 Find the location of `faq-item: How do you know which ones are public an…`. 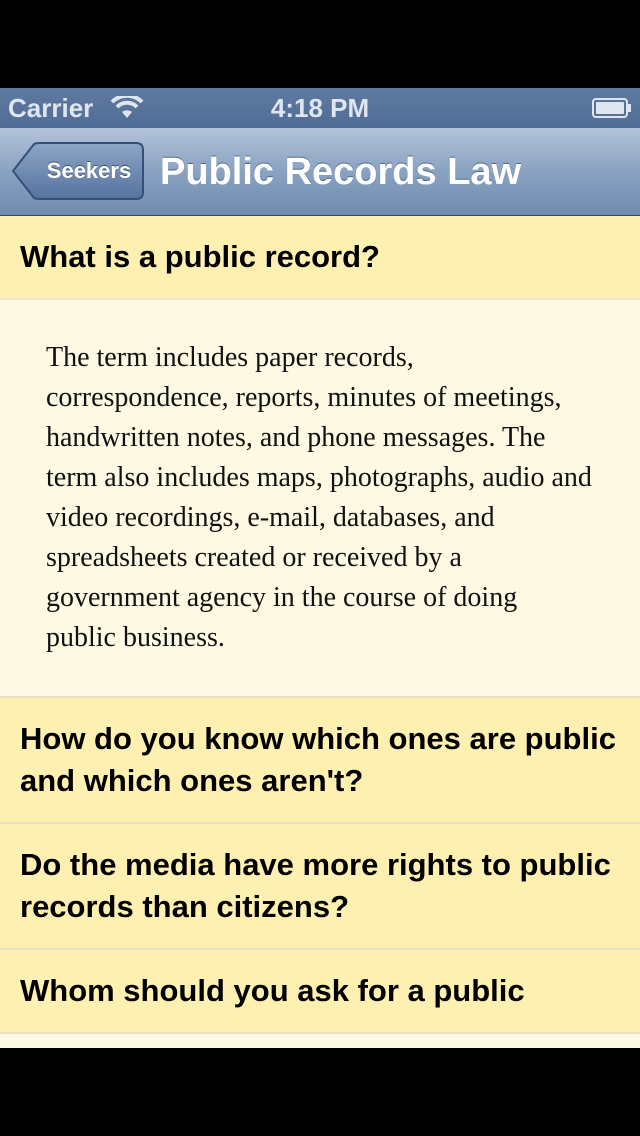

faq-item: How do you know which ones are public an… is located at coordinates (320, 761).